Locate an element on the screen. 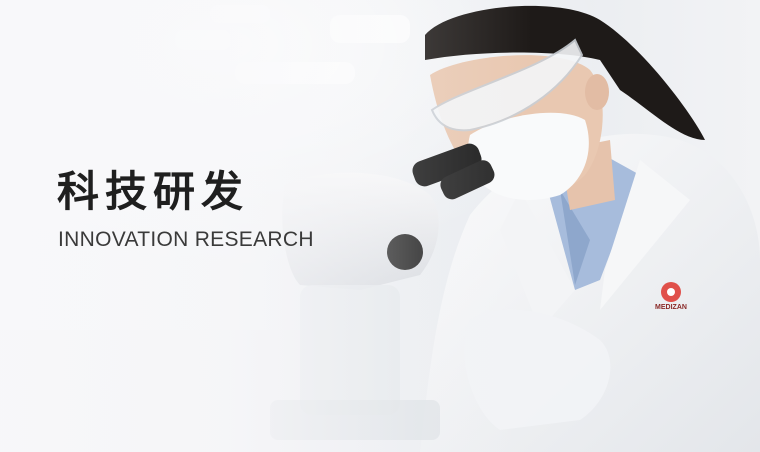 The image size is (760, 452). brand-logo-text: MEDIZAN is located at coordinates (671, 307).